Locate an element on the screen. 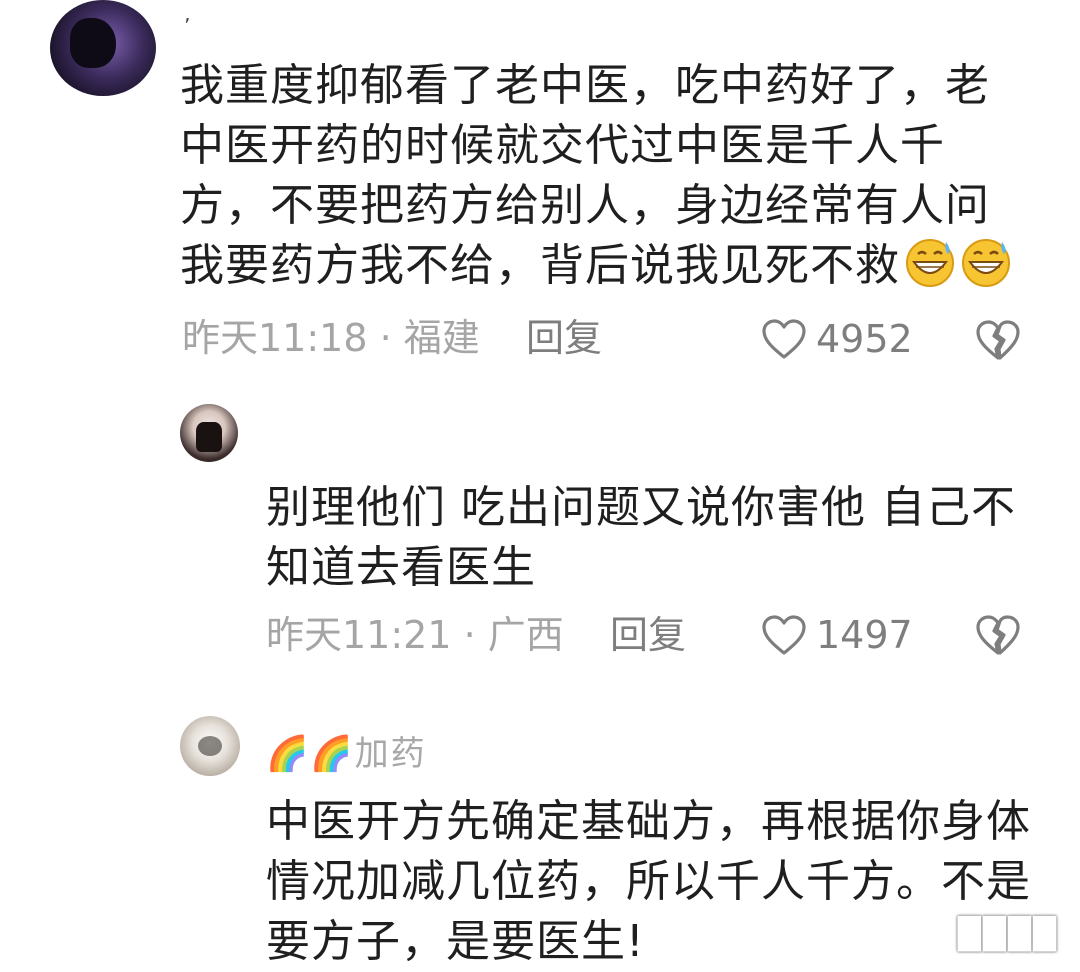 The height and width of the screenshot is (972, 1080). like-button: 1497 is located at coordinates (836, 635).